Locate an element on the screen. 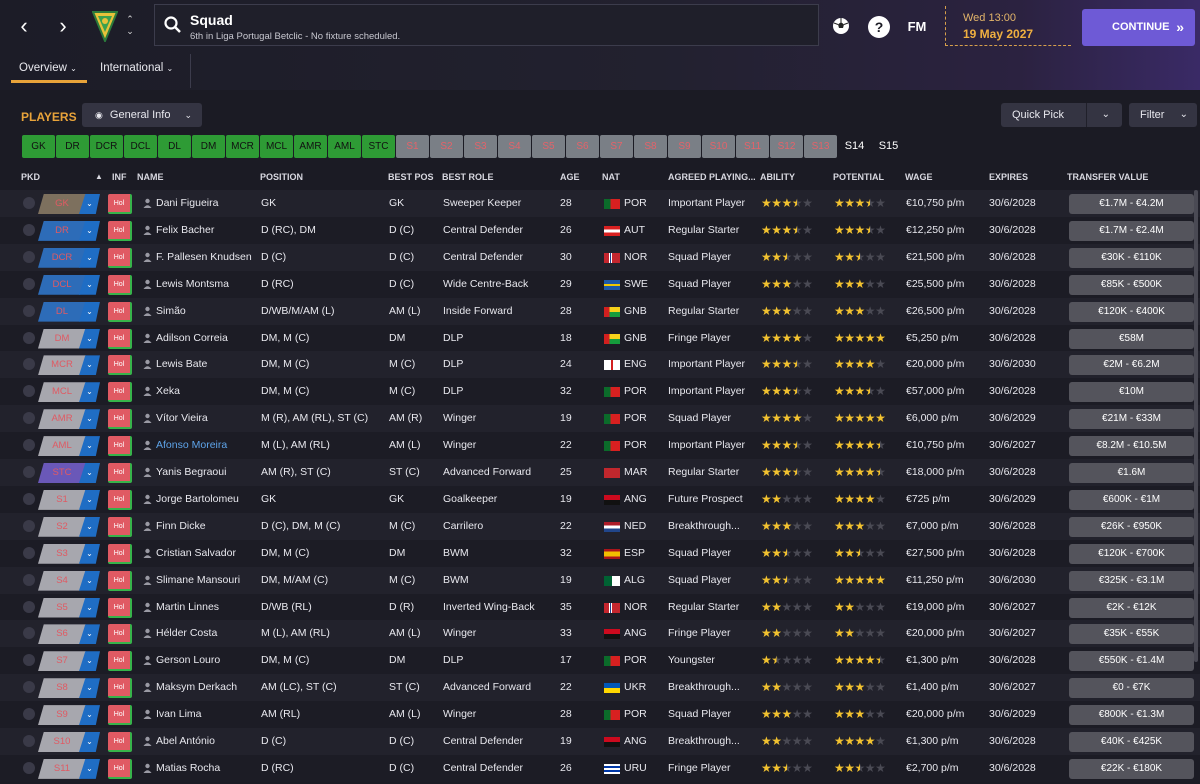 This screenshot has width=1200, height=784. pkd-position-box: STC is located at coordinates (62, 473).